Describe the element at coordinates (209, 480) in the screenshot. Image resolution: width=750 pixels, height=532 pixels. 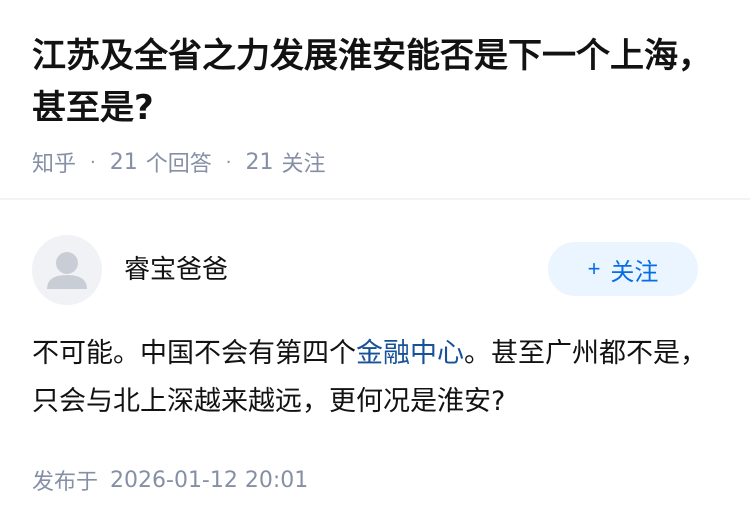
I see `publish-datetime: 2026-01-12 20:01` at that location.